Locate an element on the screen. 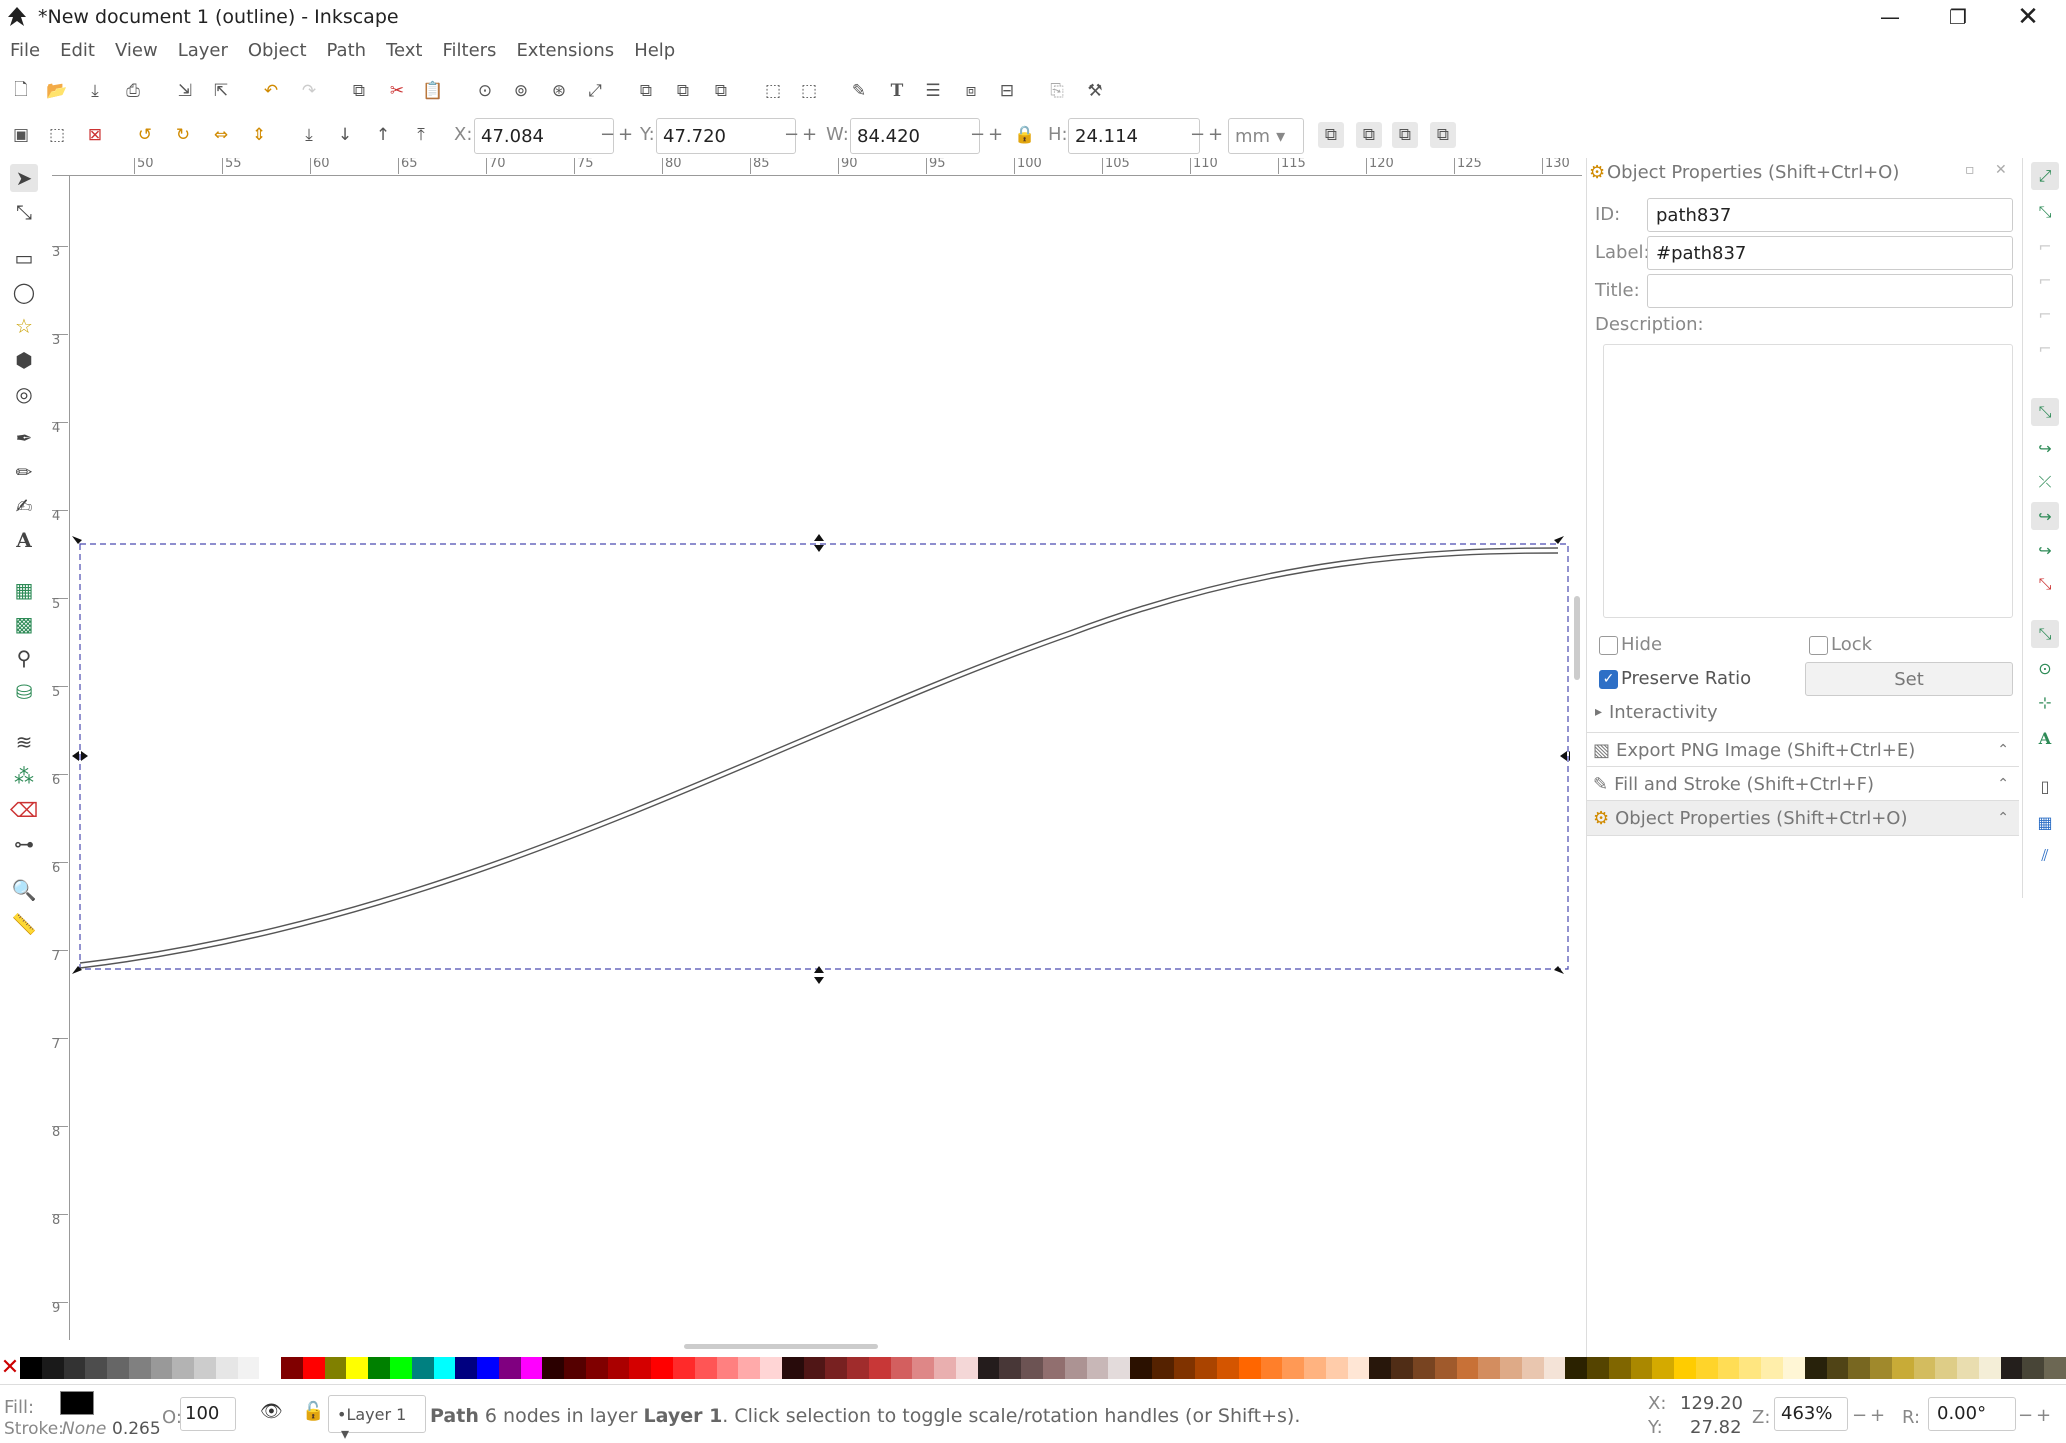 The height and width of the screenshot is (1443, 2066). w-increment: + is located at coordinates (995, 134).